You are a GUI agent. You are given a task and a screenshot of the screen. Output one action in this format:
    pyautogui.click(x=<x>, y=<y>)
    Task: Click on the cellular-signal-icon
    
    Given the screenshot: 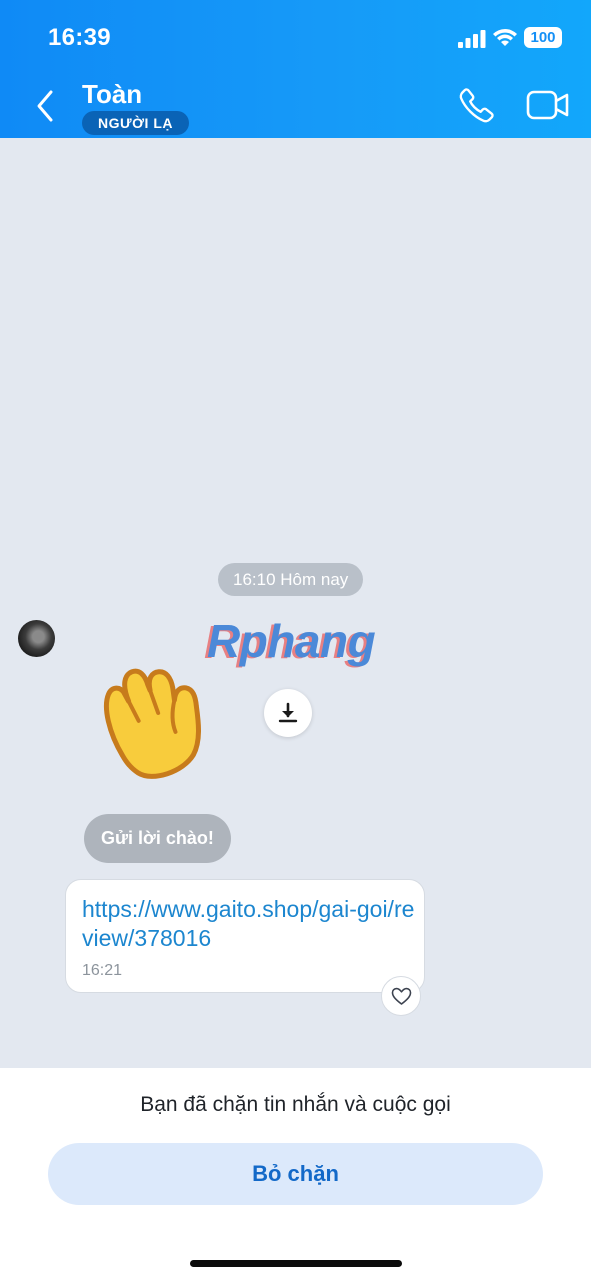 What is the action you would take?
    pyautogui.click(x=472, y=39)
    